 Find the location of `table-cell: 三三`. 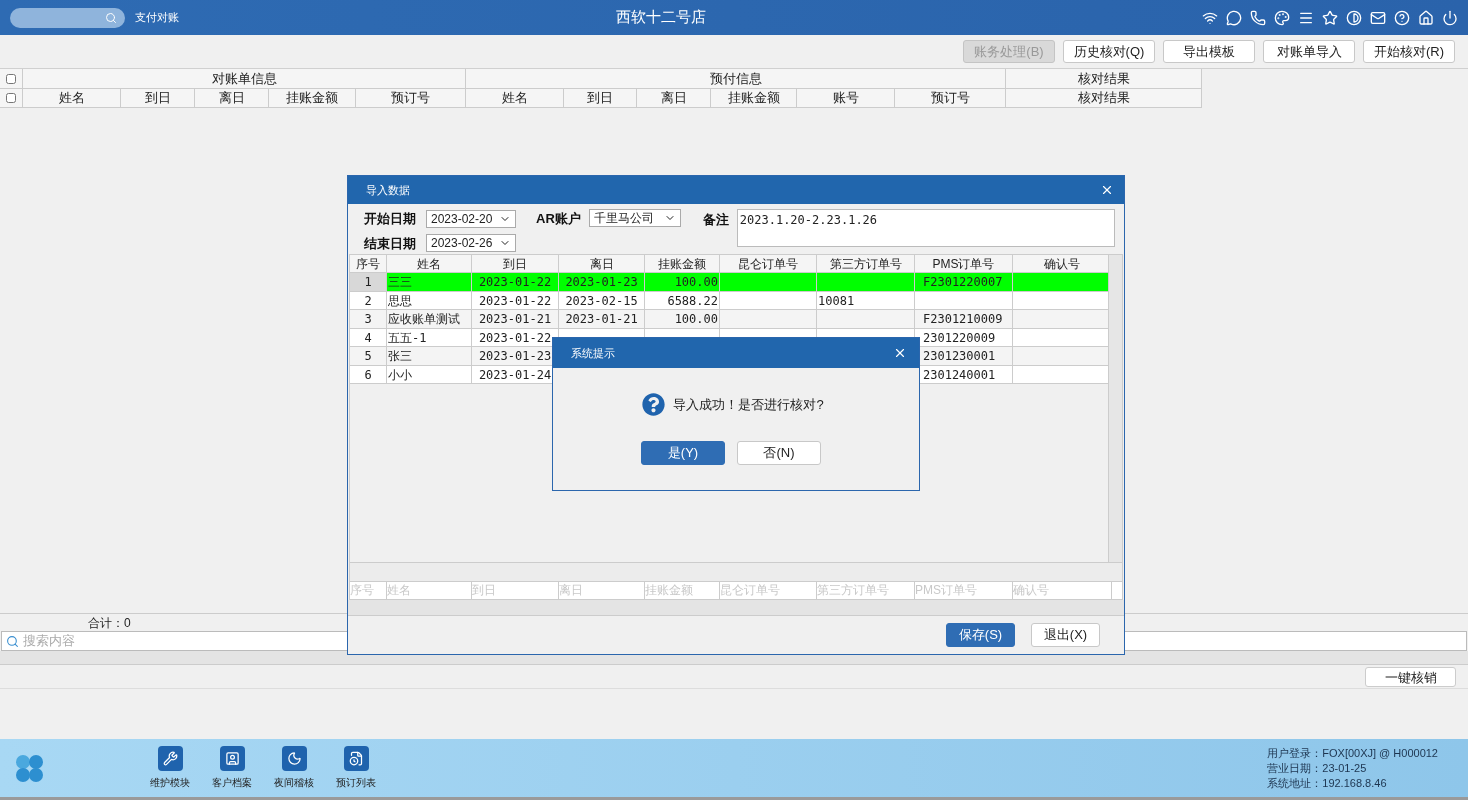

table-cell: 三三 is located at coordinates (429, 282).